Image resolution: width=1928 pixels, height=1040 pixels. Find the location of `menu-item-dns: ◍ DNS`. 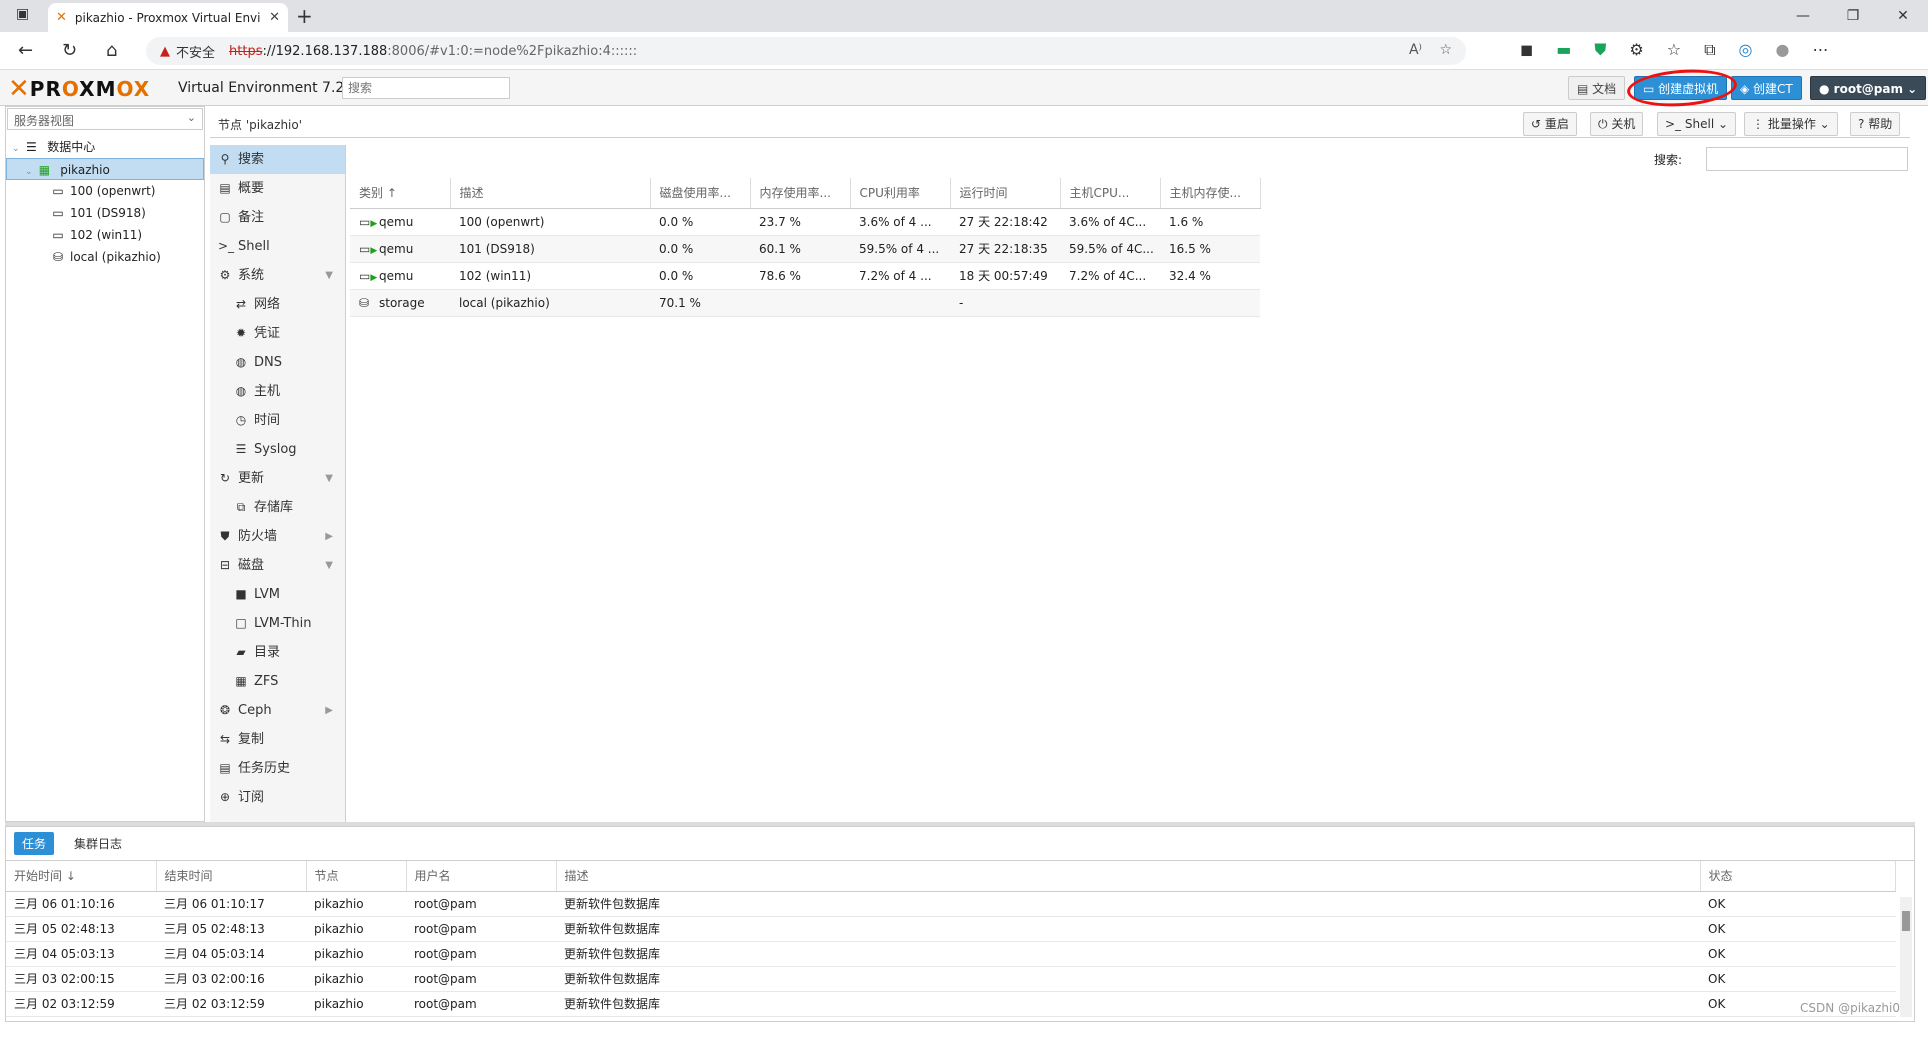

menu-item-dns: ◍ DNS is located at coordinates (277, 362).